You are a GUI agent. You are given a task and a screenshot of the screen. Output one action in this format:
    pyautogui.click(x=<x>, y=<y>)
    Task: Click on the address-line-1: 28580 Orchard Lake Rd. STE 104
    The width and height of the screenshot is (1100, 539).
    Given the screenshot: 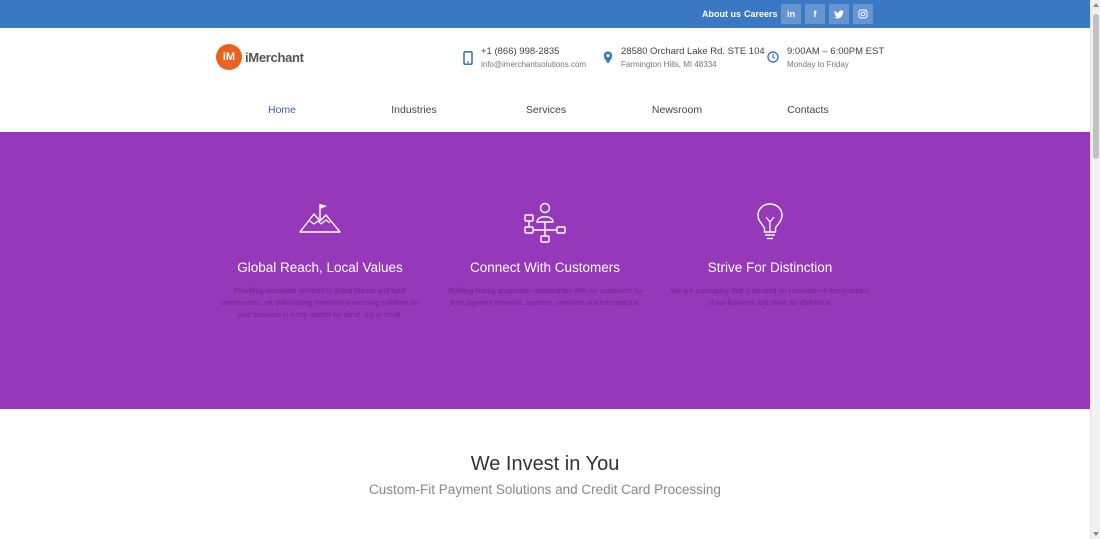 What is the action you would take?
    pyautogui.click(x=693, y=51)
    